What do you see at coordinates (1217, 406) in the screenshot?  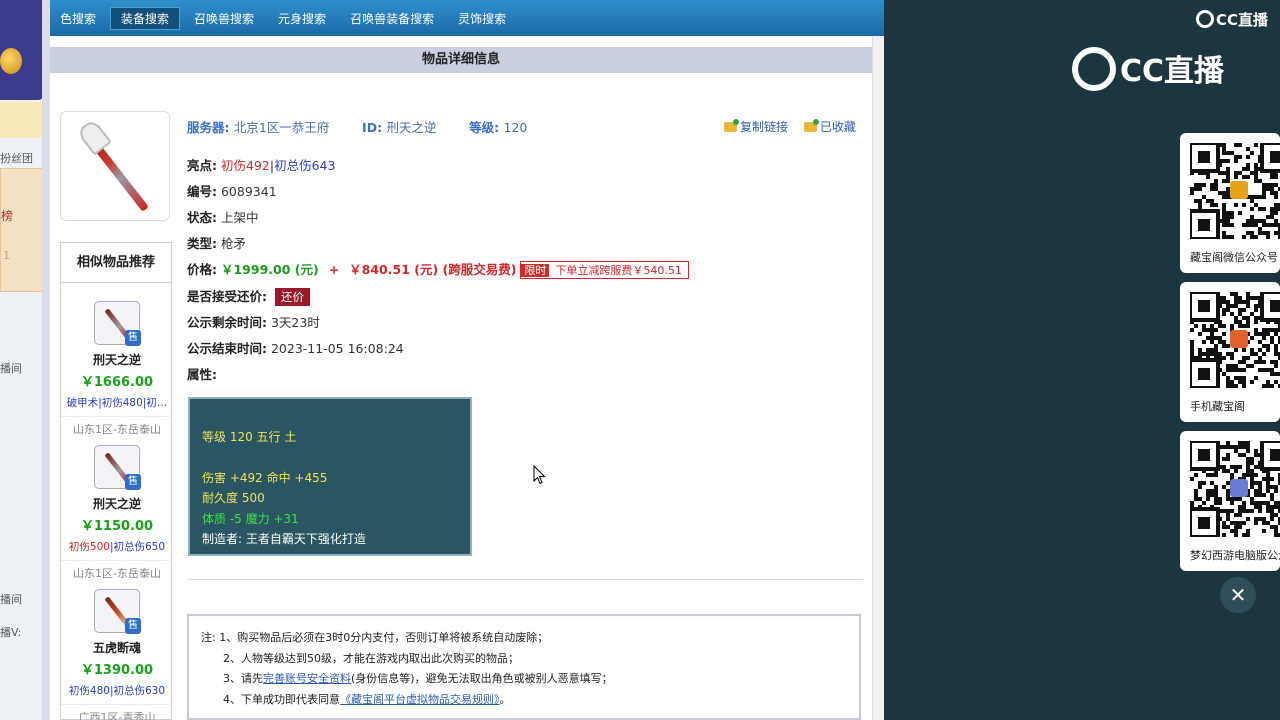 I see `qr-label: 手机藏宝阁` at bounding box center [1217, 406].